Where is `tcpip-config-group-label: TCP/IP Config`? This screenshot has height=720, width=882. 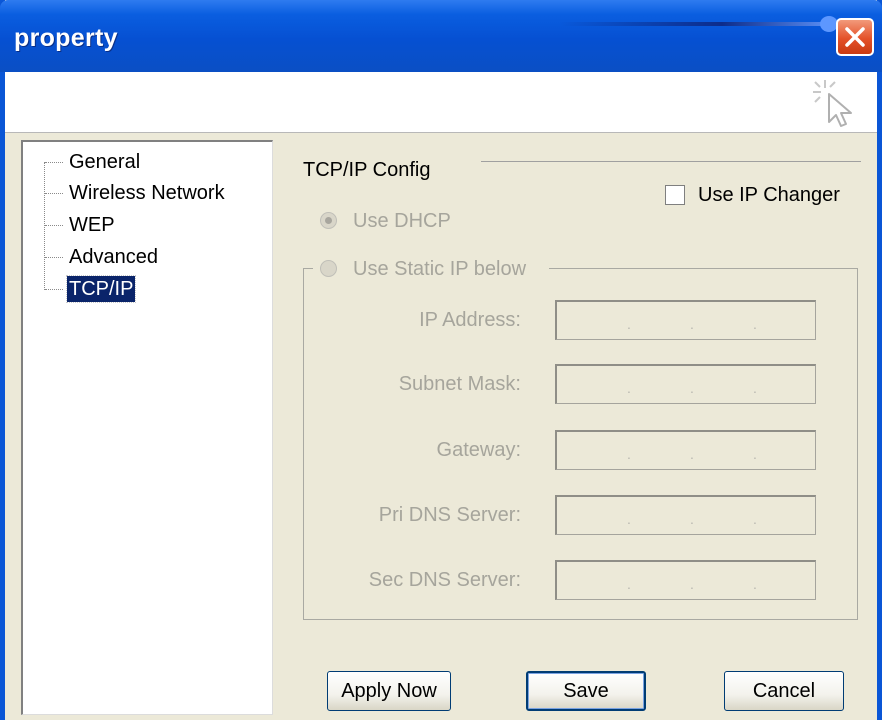 tcpip-config-group-label: TCP/IP Config is located at coordinates (367, 170).